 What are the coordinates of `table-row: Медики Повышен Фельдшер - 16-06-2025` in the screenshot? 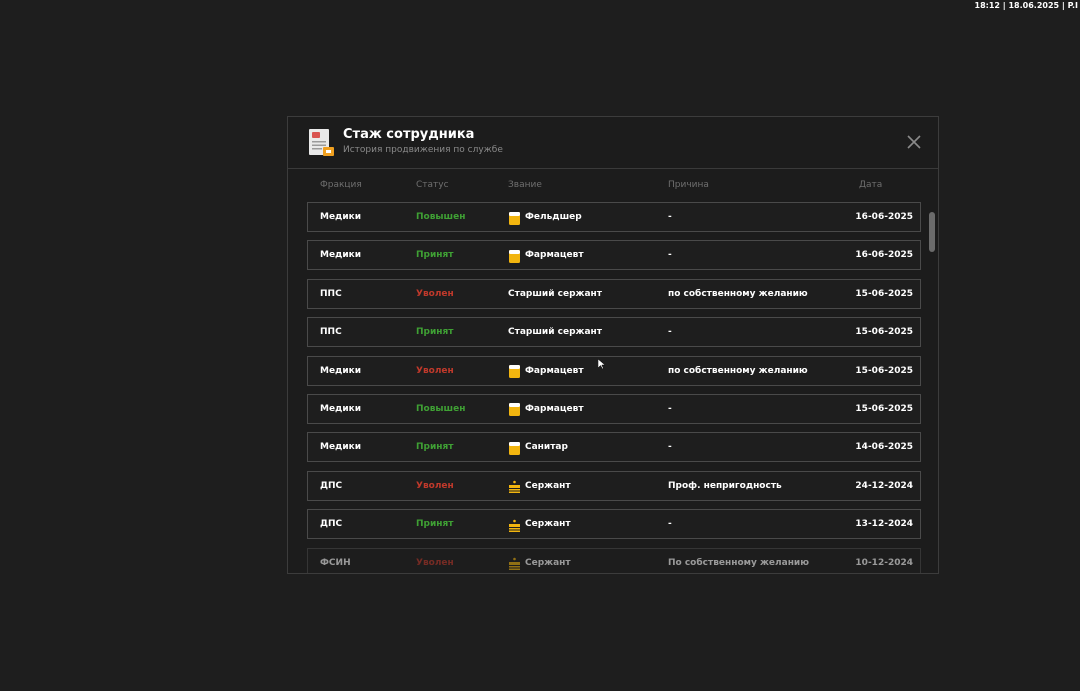 It's located at (614, 217).